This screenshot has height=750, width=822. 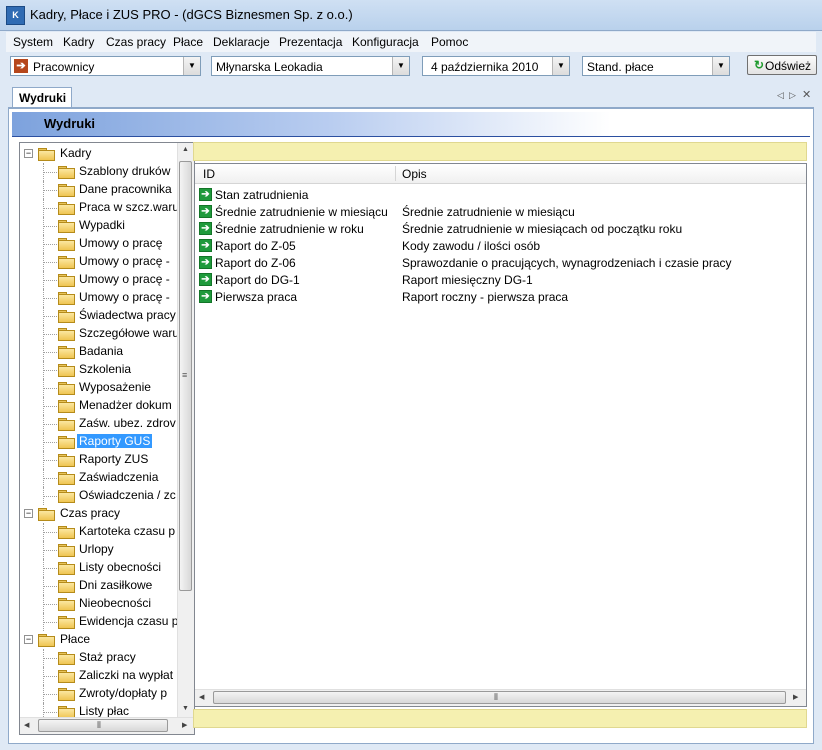 I want to click on tab-next-icon: ▷, so click(x=792, y=95).